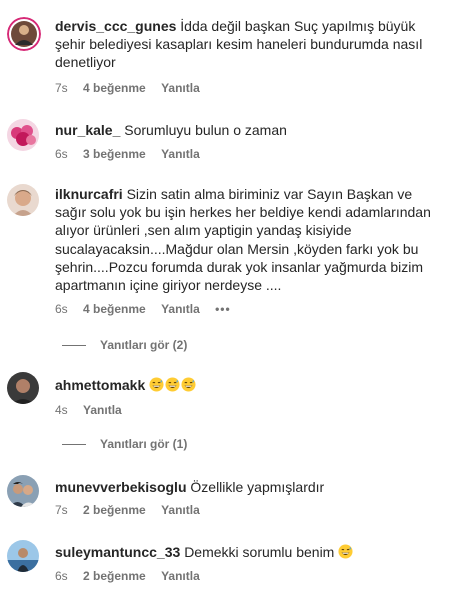  Describe the element at coordinates (259, 552) in the screenshot. I see `comment-text: Demekki sorumlu benim` at that location.